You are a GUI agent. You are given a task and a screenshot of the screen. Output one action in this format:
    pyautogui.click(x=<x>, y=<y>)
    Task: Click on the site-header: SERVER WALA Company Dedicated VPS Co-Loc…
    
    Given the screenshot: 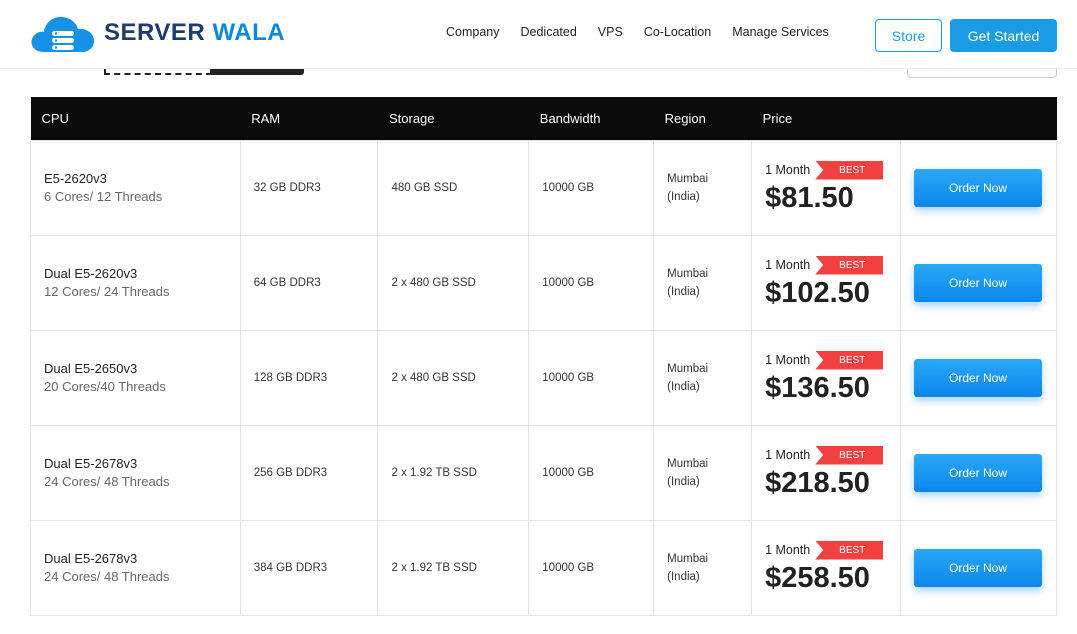 What is the action you would take?
    pyautogui.click(x=538, y=34)
    